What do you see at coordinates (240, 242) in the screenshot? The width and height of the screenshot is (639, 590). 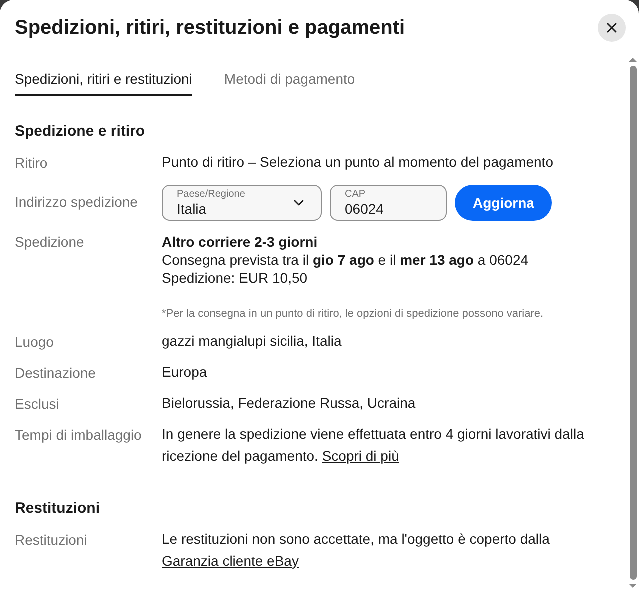 I see `shipping-service: Altro corriere 2-3 giorni` at bounding box center [240, 242].